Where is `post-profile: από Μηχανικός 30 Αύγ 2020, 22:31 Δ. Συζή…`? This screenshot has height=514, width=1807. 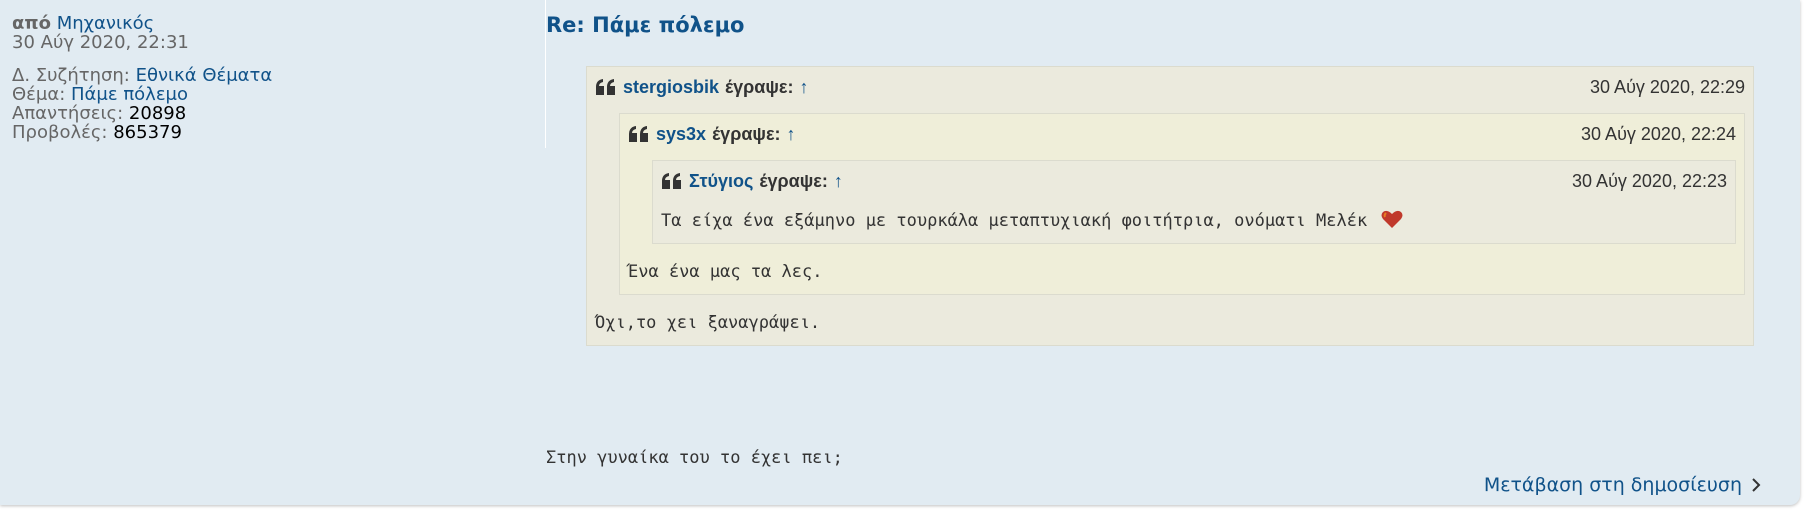 post-profile: από Μηχανικός 30 Αύγ 2020, 22:31 Δ. Συζή… is located at coordinates (277, 80).